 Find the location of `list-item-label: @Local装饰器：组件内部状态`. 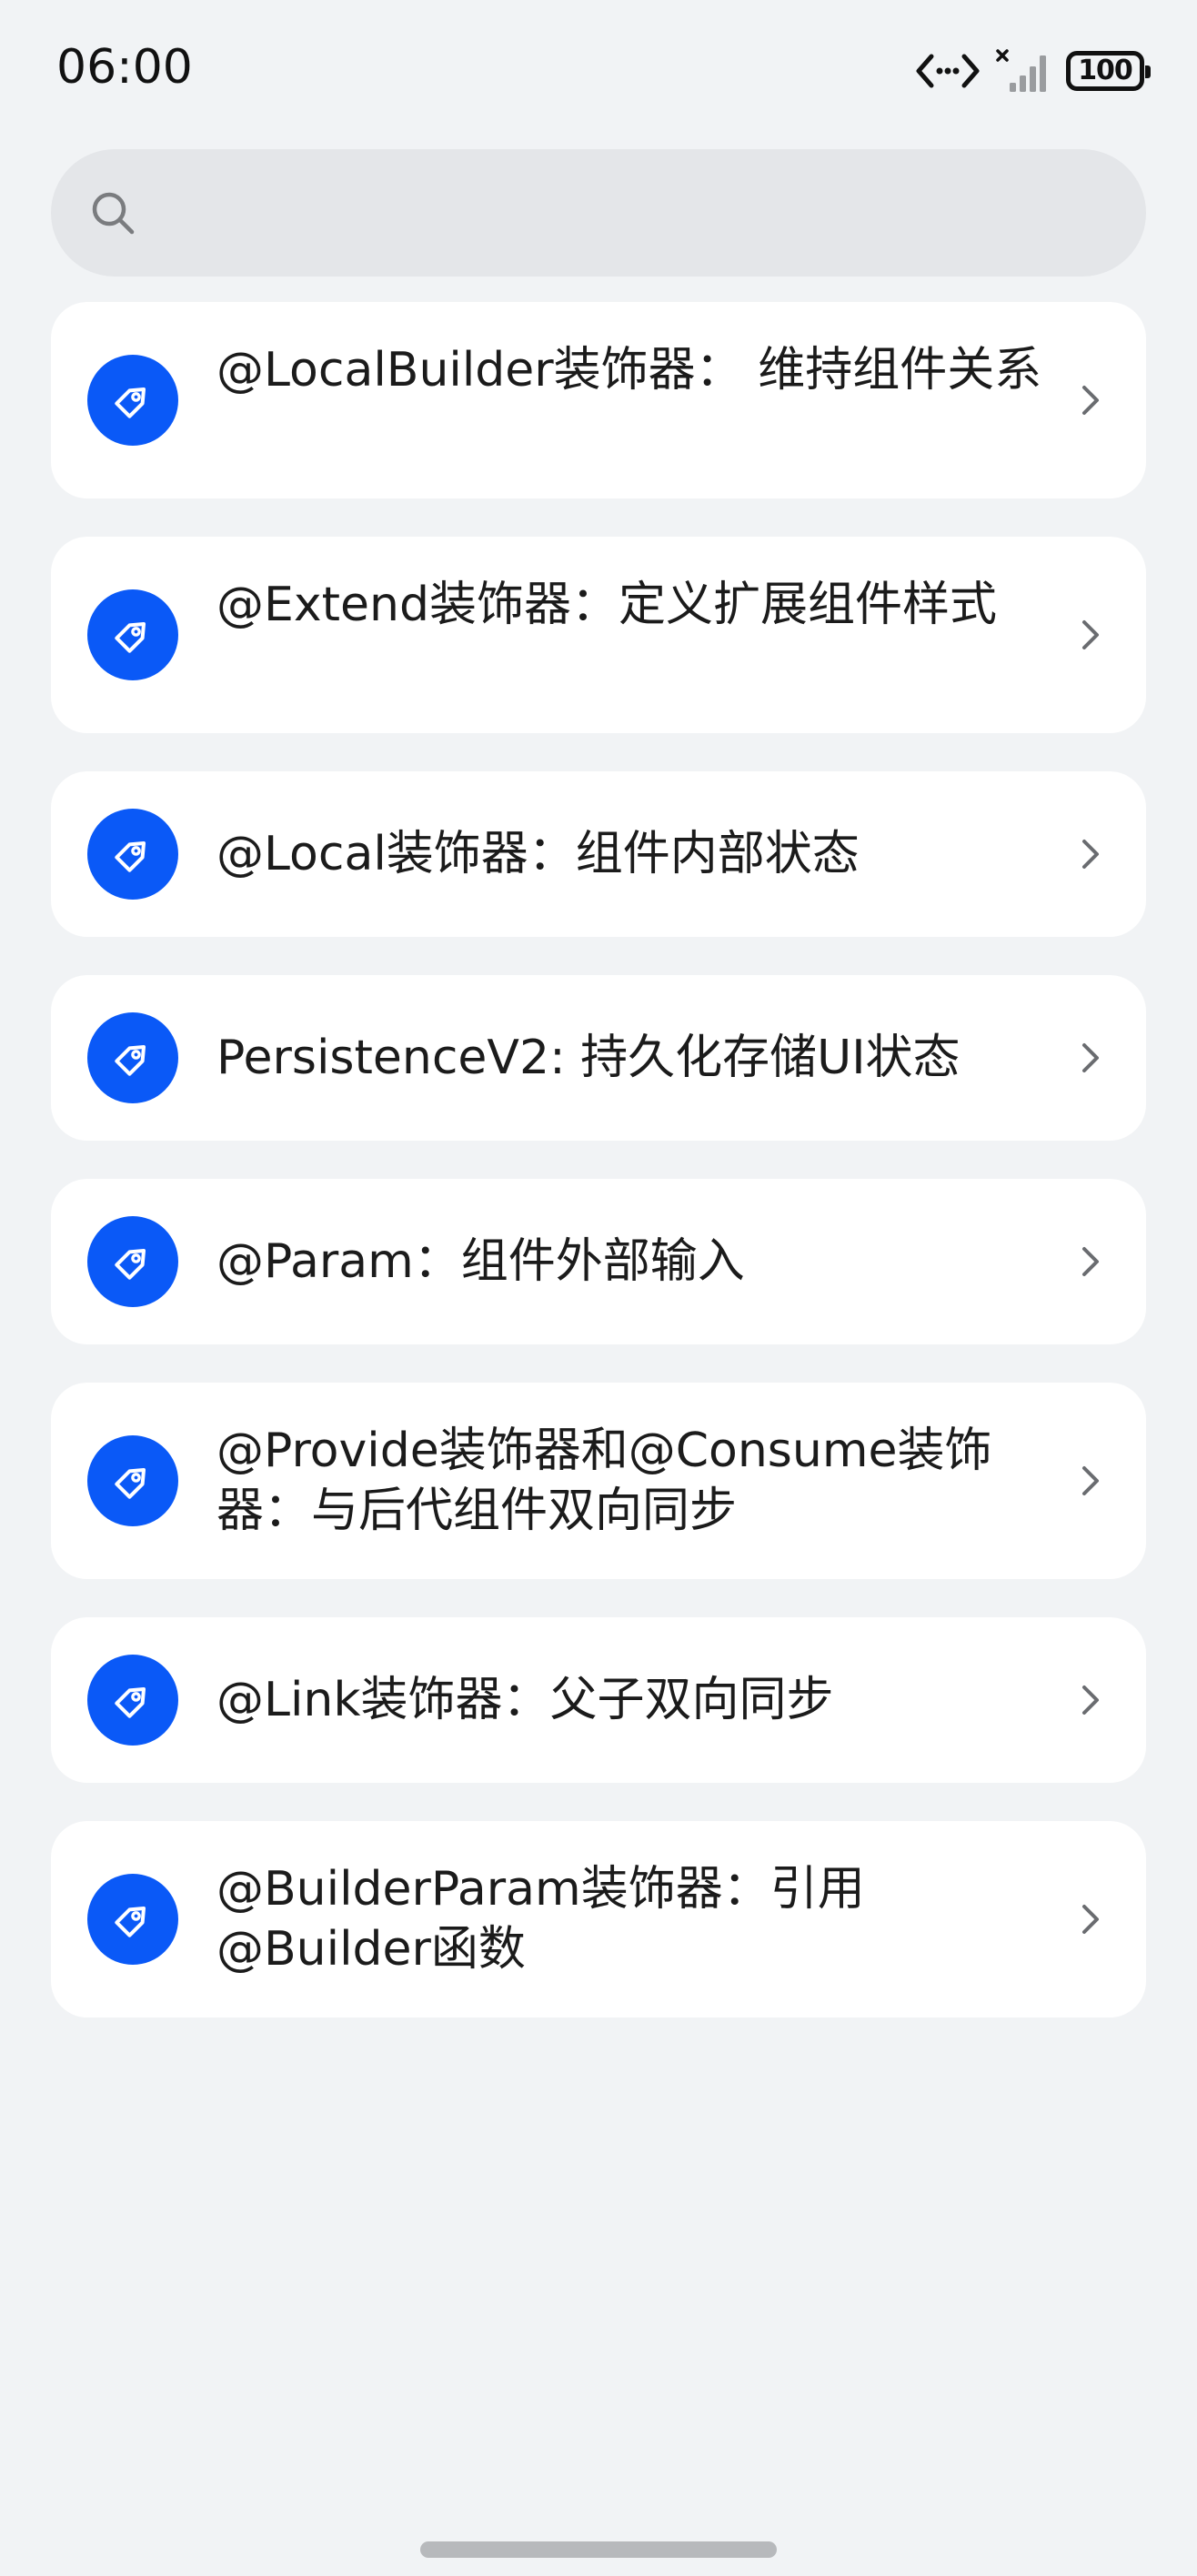

list-item-label: @Local装饰器：组件内部状态 is located at coordinates (538, 854).